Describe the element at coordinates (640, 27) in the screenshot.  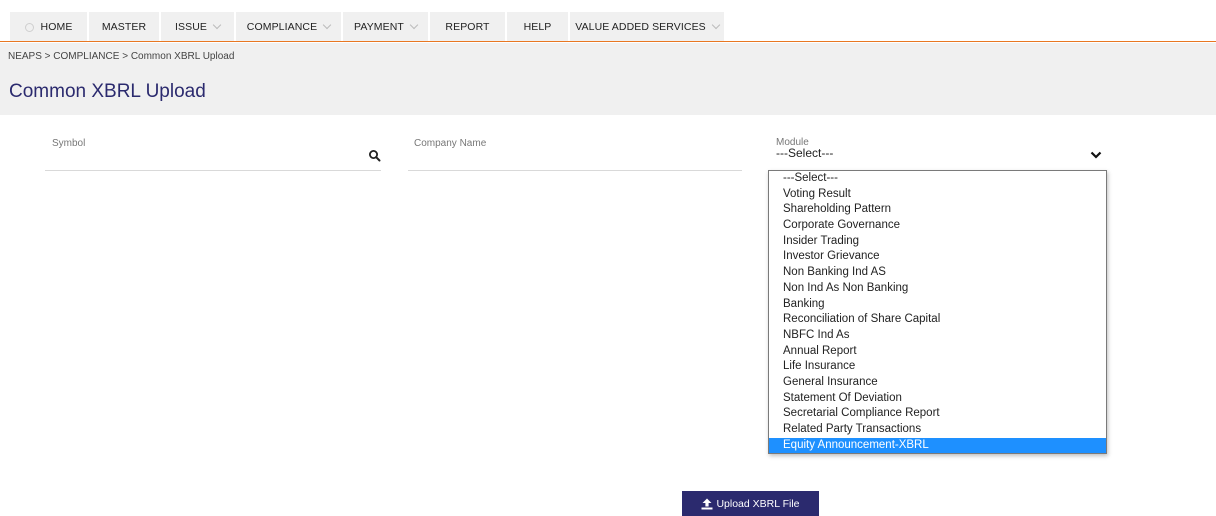
I see `nav-vas-label: VALUE ADDED SERVICES` at that location.